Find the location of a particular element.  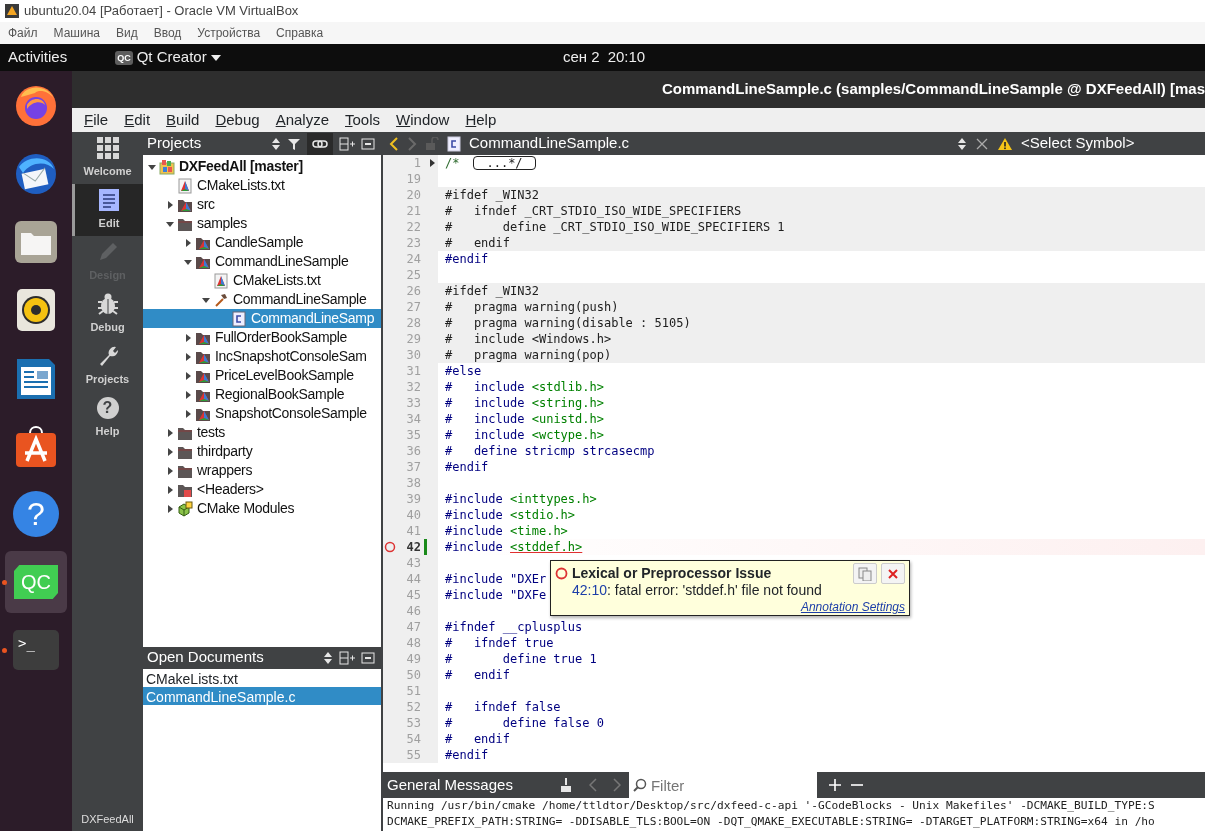

symbol-selector: <Select Symbol> is located at coordinates (1078, 143).